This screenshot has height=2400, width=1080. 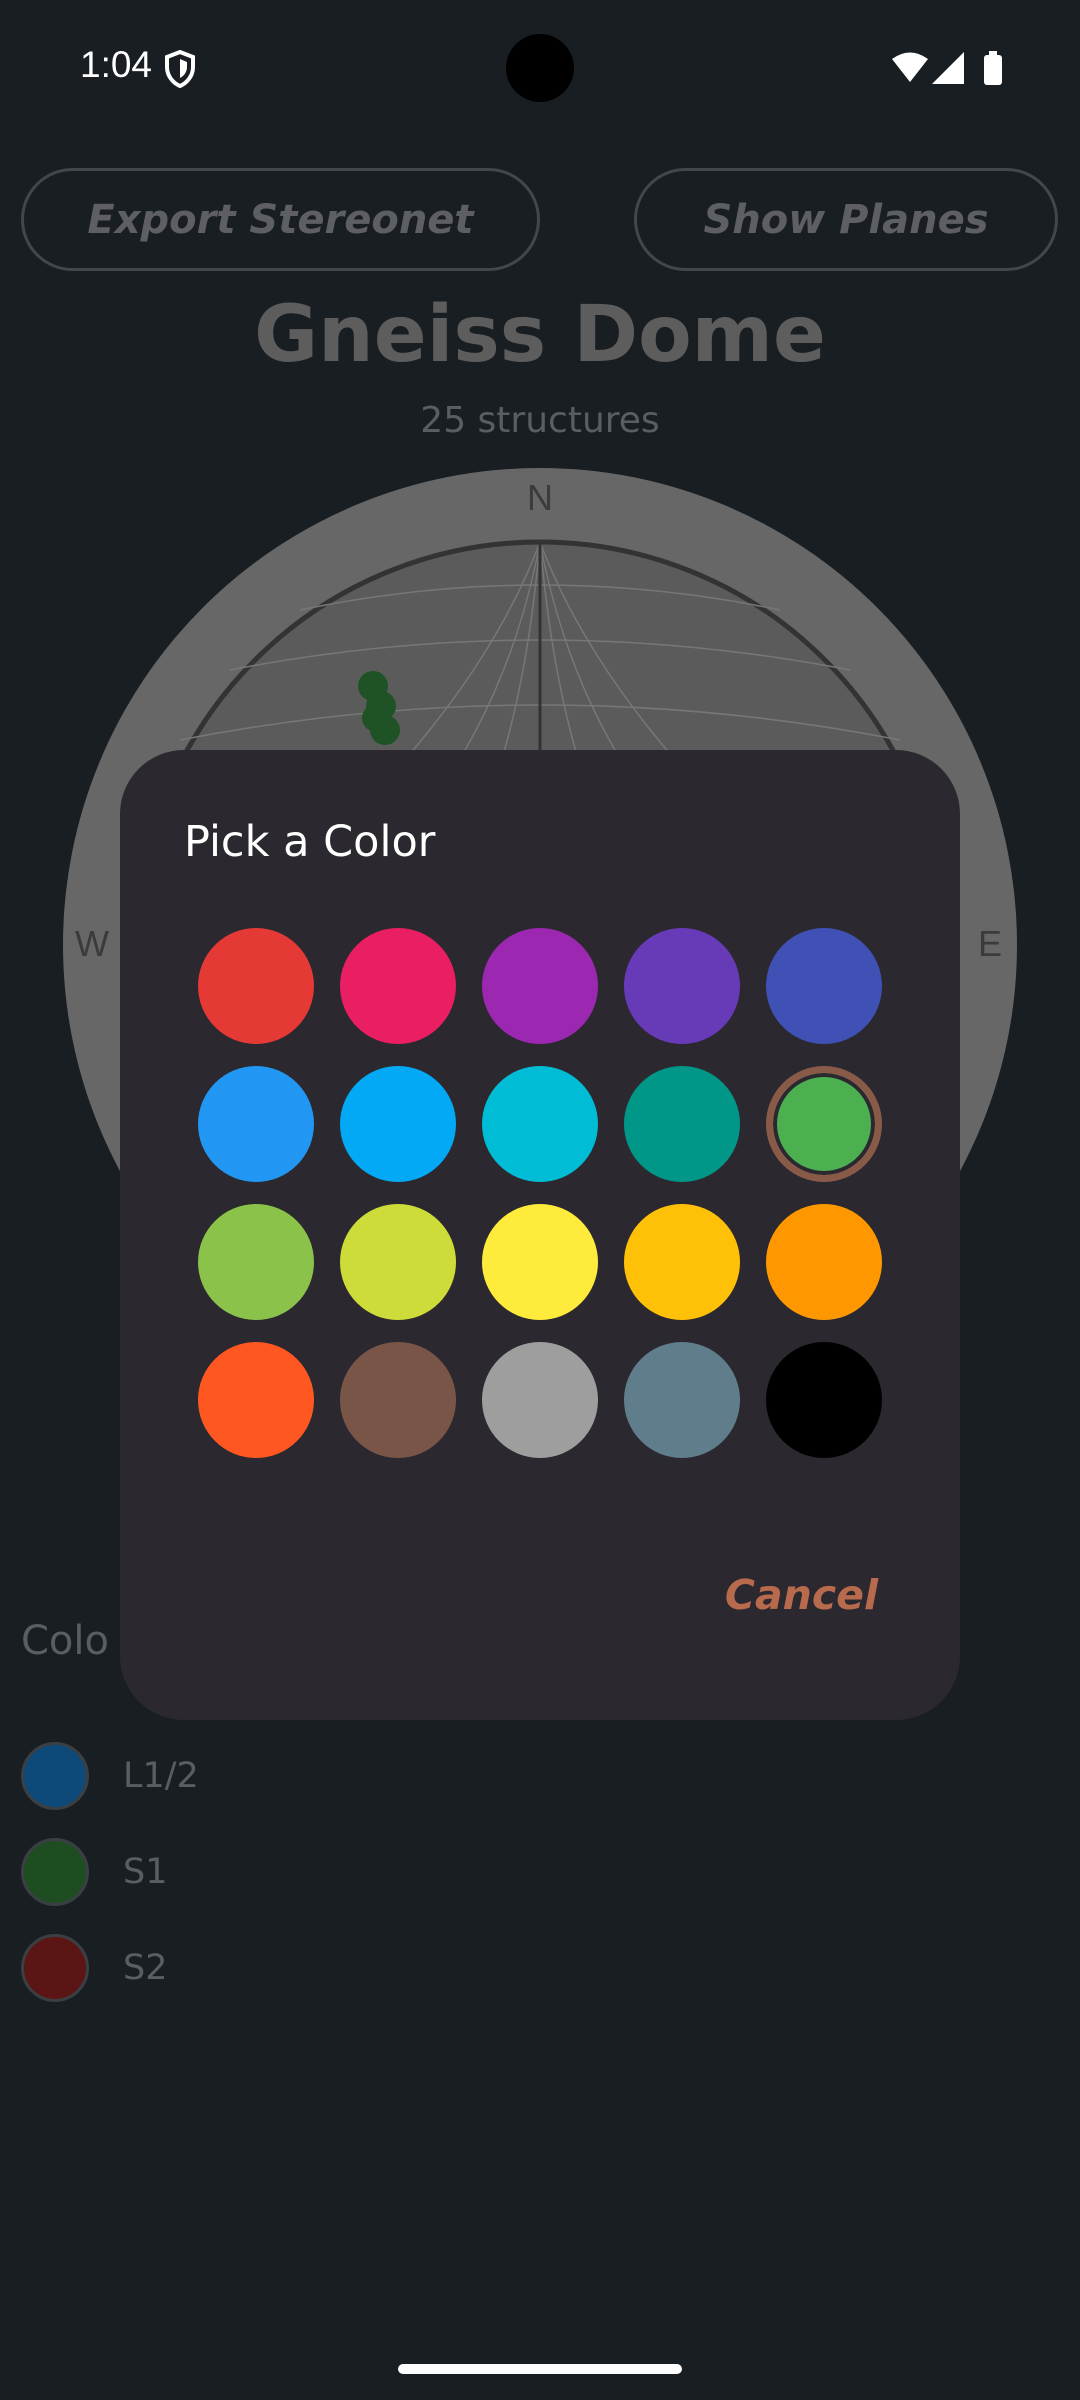 I want to click on legend-item: S2, so click(x=94, y=1968).